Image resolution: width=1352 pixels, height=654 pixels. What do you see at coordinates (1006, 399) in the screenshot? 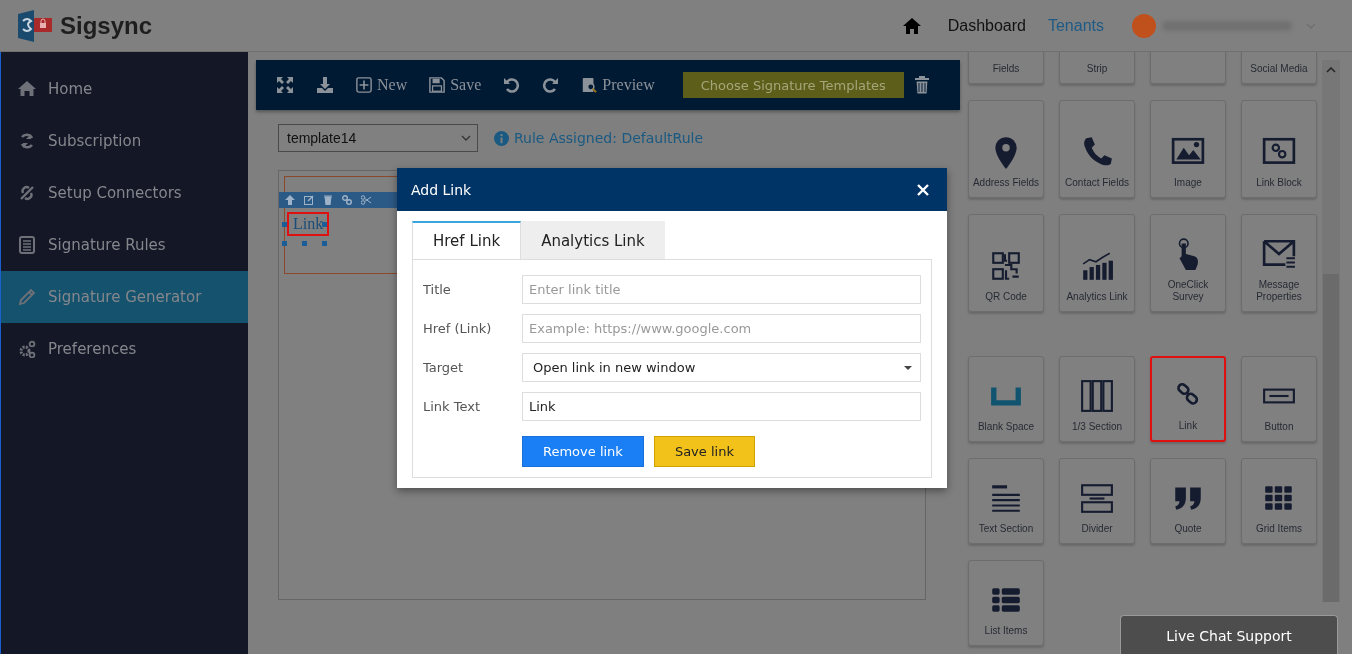
I see `palette-tile: Blank Space` at bounding box center [1006, 399].